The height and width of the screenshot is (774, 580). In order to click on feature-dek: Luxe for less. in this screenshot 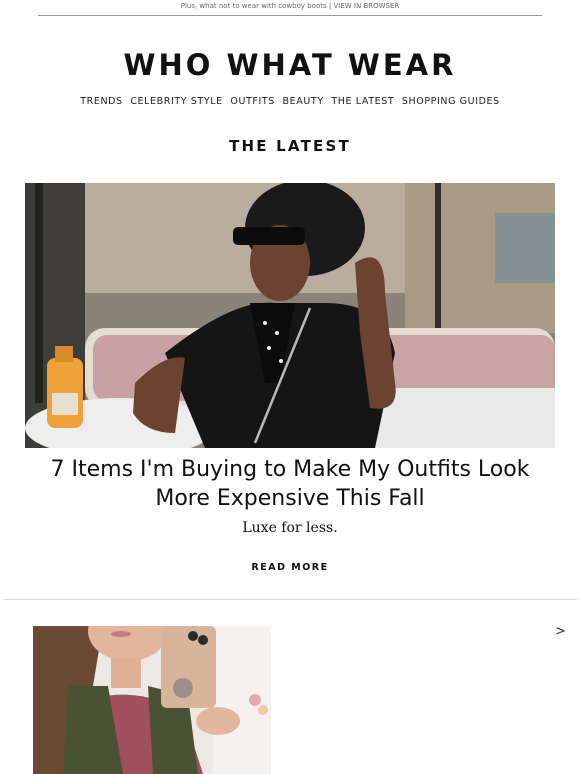, I will do `click(290, 528)`.